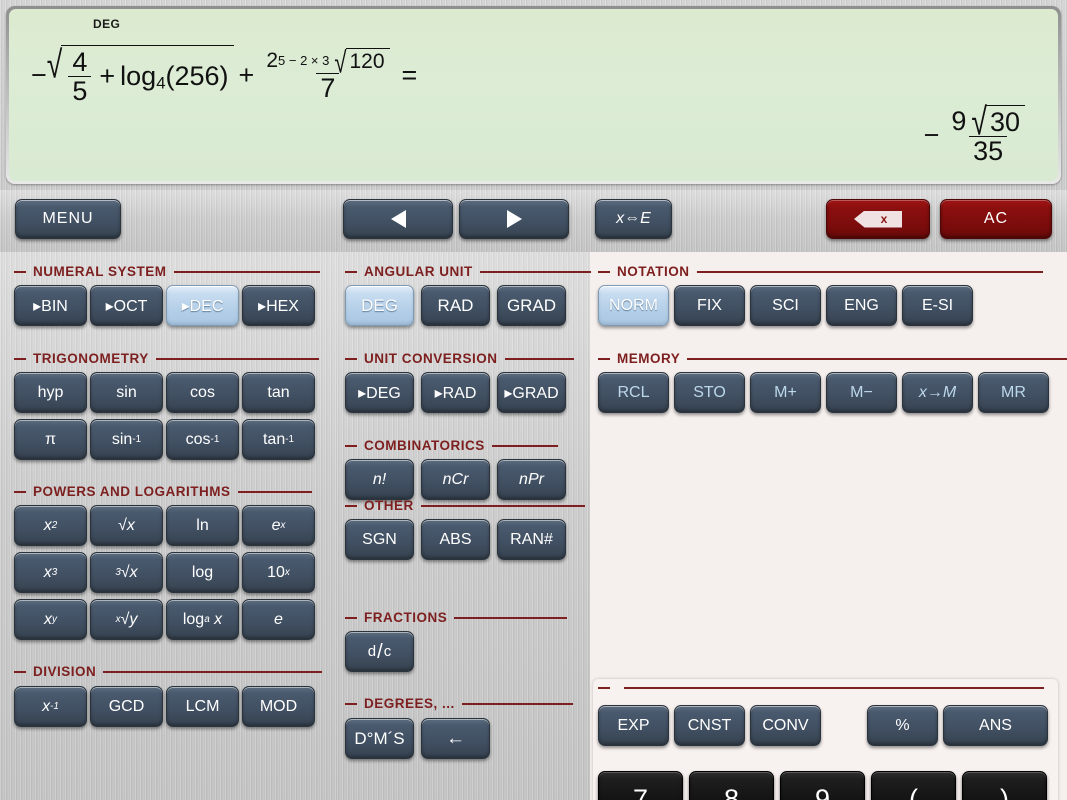 The image size is (1067, 800). I want to click on key-sgn: SGN, so click(379, 539).